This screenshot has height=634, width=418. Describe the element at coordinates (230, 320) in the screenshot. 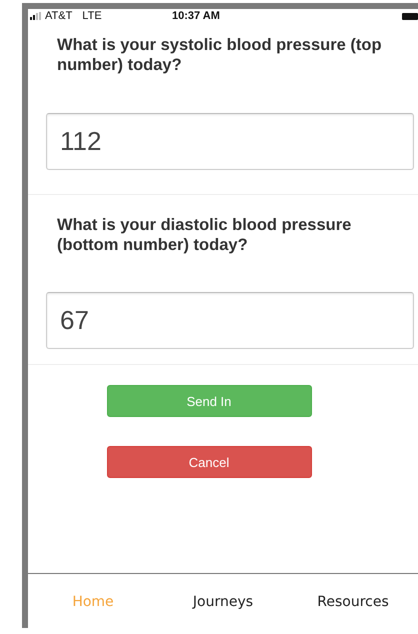

I see `input-field: 67` at that location.